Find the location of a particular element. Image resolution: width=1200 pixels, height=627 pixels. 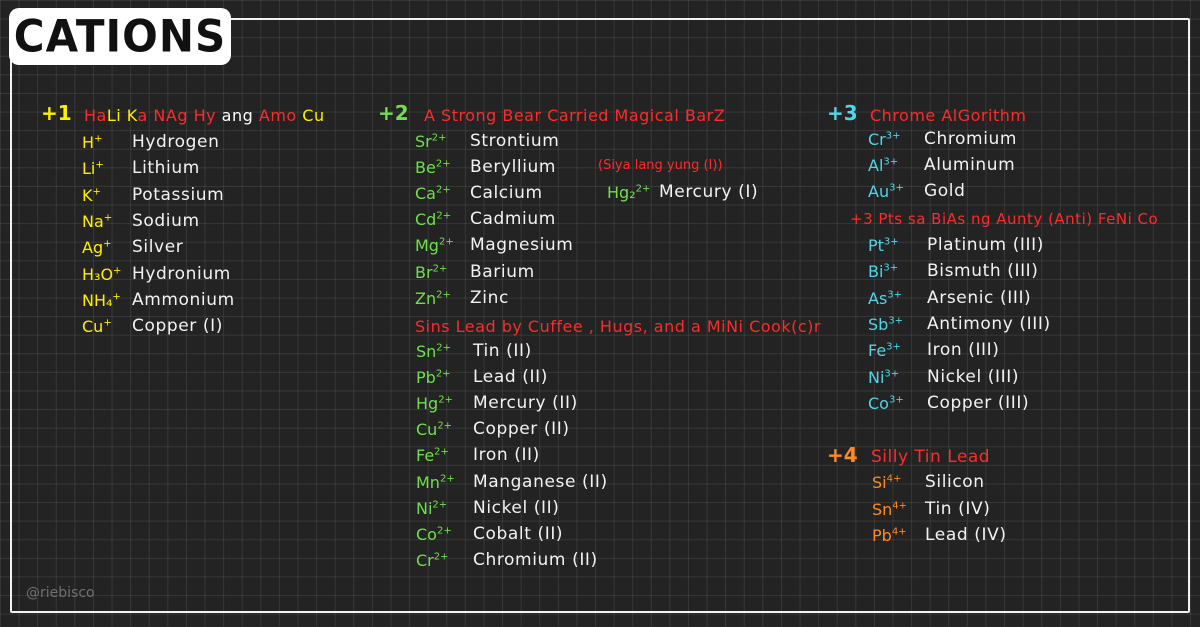

ion-symbol: Sr2+ is located at coordinates (431, 141).